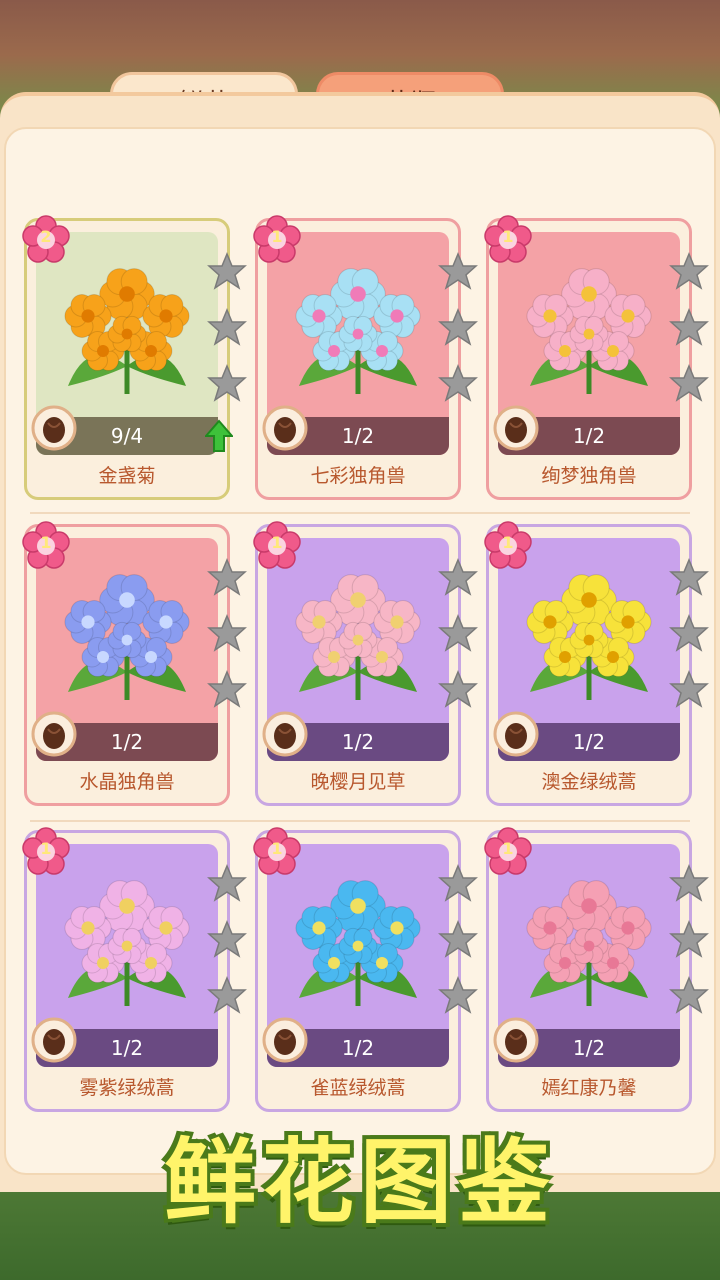  What do you see at coordinates (358, 1088) in the screenshot?
I see `card-name: 雀蓝绿绒蒿` at bounding box center [358, 1088].